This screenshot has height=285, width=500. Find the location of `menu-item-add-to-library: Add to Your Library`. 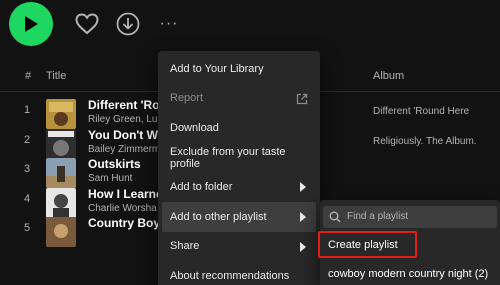

menu-item-add-to-library: Add to Your Library is located at coordinates (239, 69).